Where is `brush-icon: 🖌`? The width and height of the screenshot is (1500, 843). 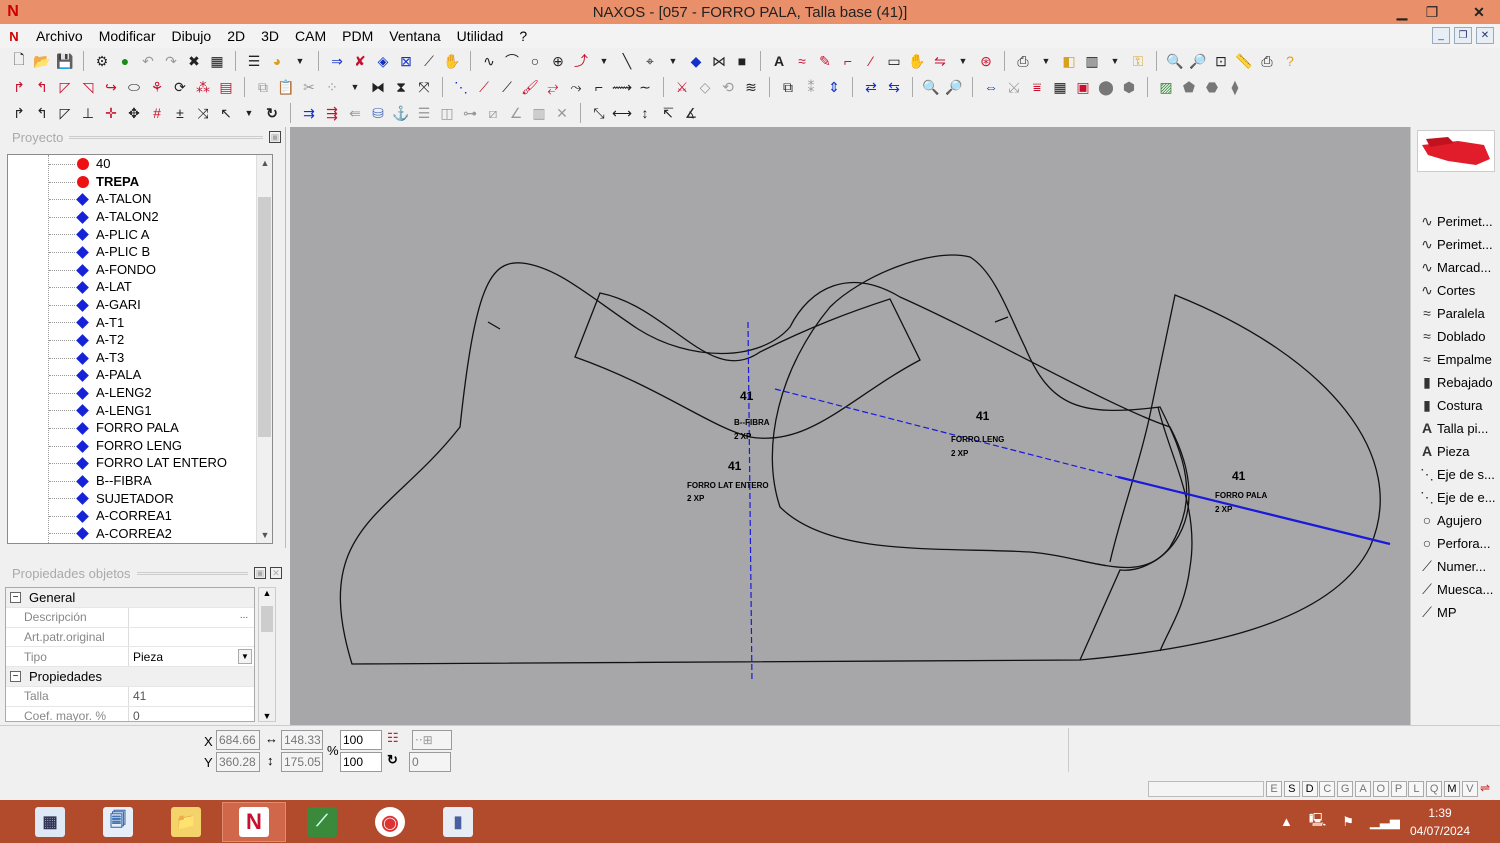
brush-icon: 🖌 is located at coordinates (530, 87).